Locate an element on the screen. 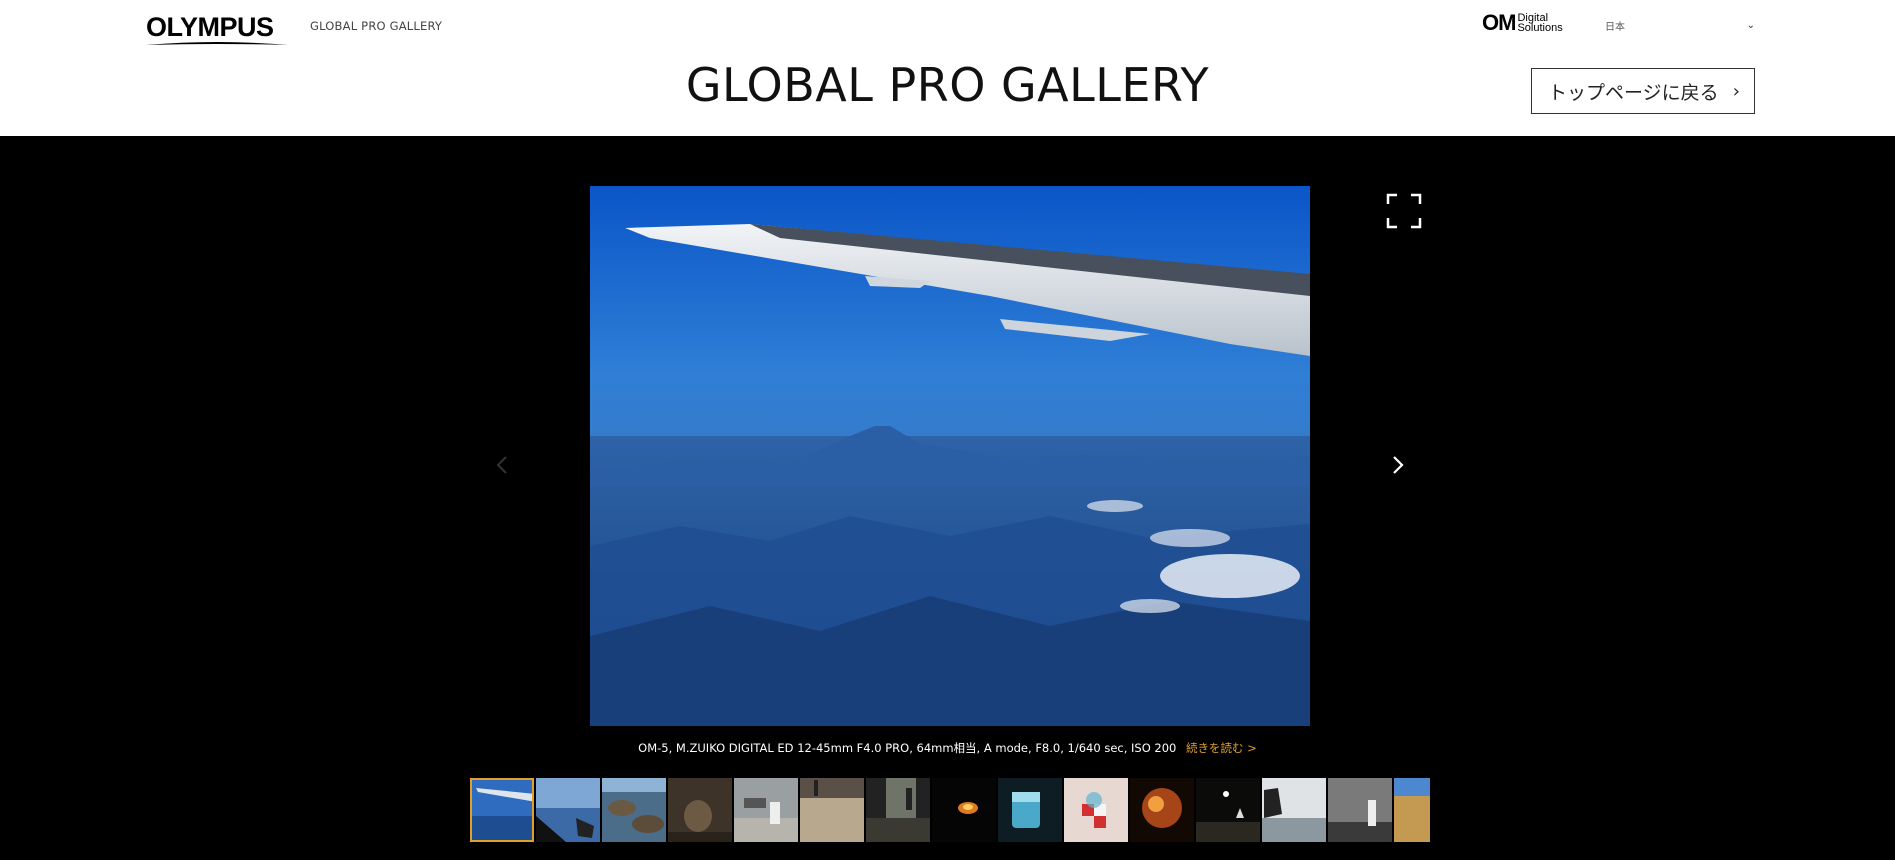 Image resolution: width=1895 pixels, height=860 pixels. back-button-label: トップページに戻る is located at coordinates (1633, 92).